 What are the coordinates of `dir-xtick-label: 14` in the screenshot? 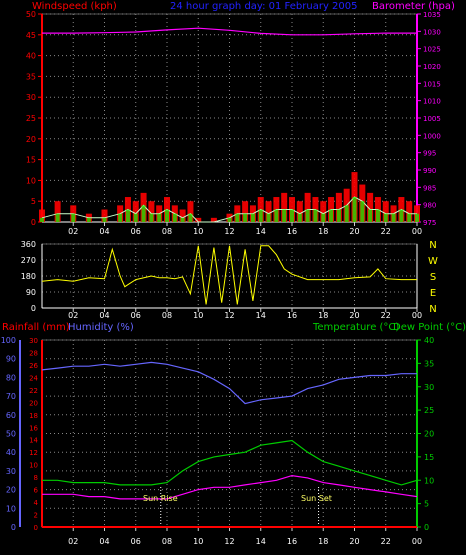 It's located at (261, 315).